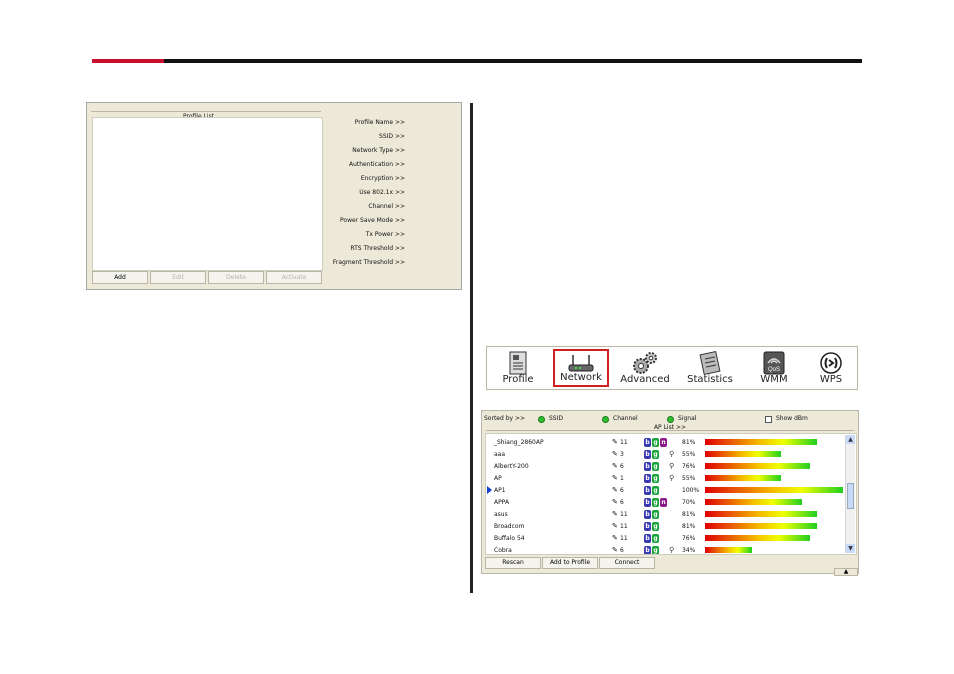  I want to click on ap-ssid: Cobra, so click(503, 550).